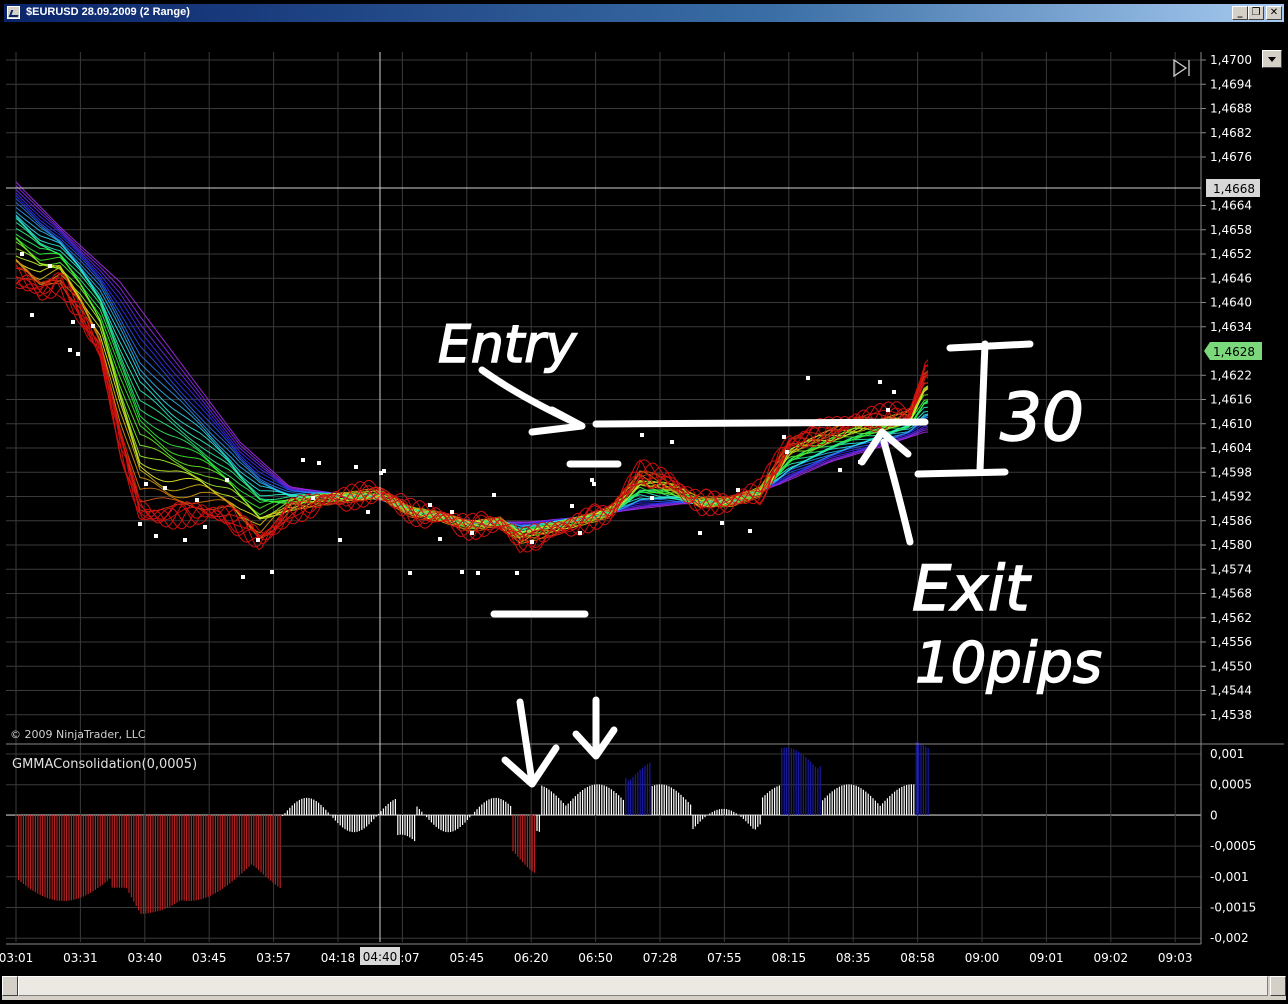  What do you see at coordinates (1231, 618) in the screenshot?
I see `price-tick-label: 1,4562` at bounding box center [1231, 618].